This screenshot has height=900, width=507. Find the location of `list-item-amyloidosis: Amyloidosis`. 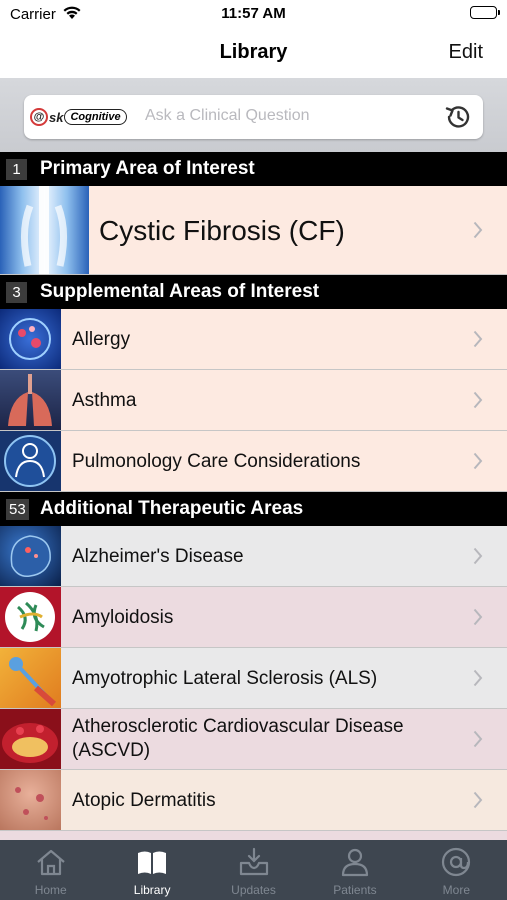

list-item-amyloidosis: Amyloidosis is located at coordinates (253, 617).